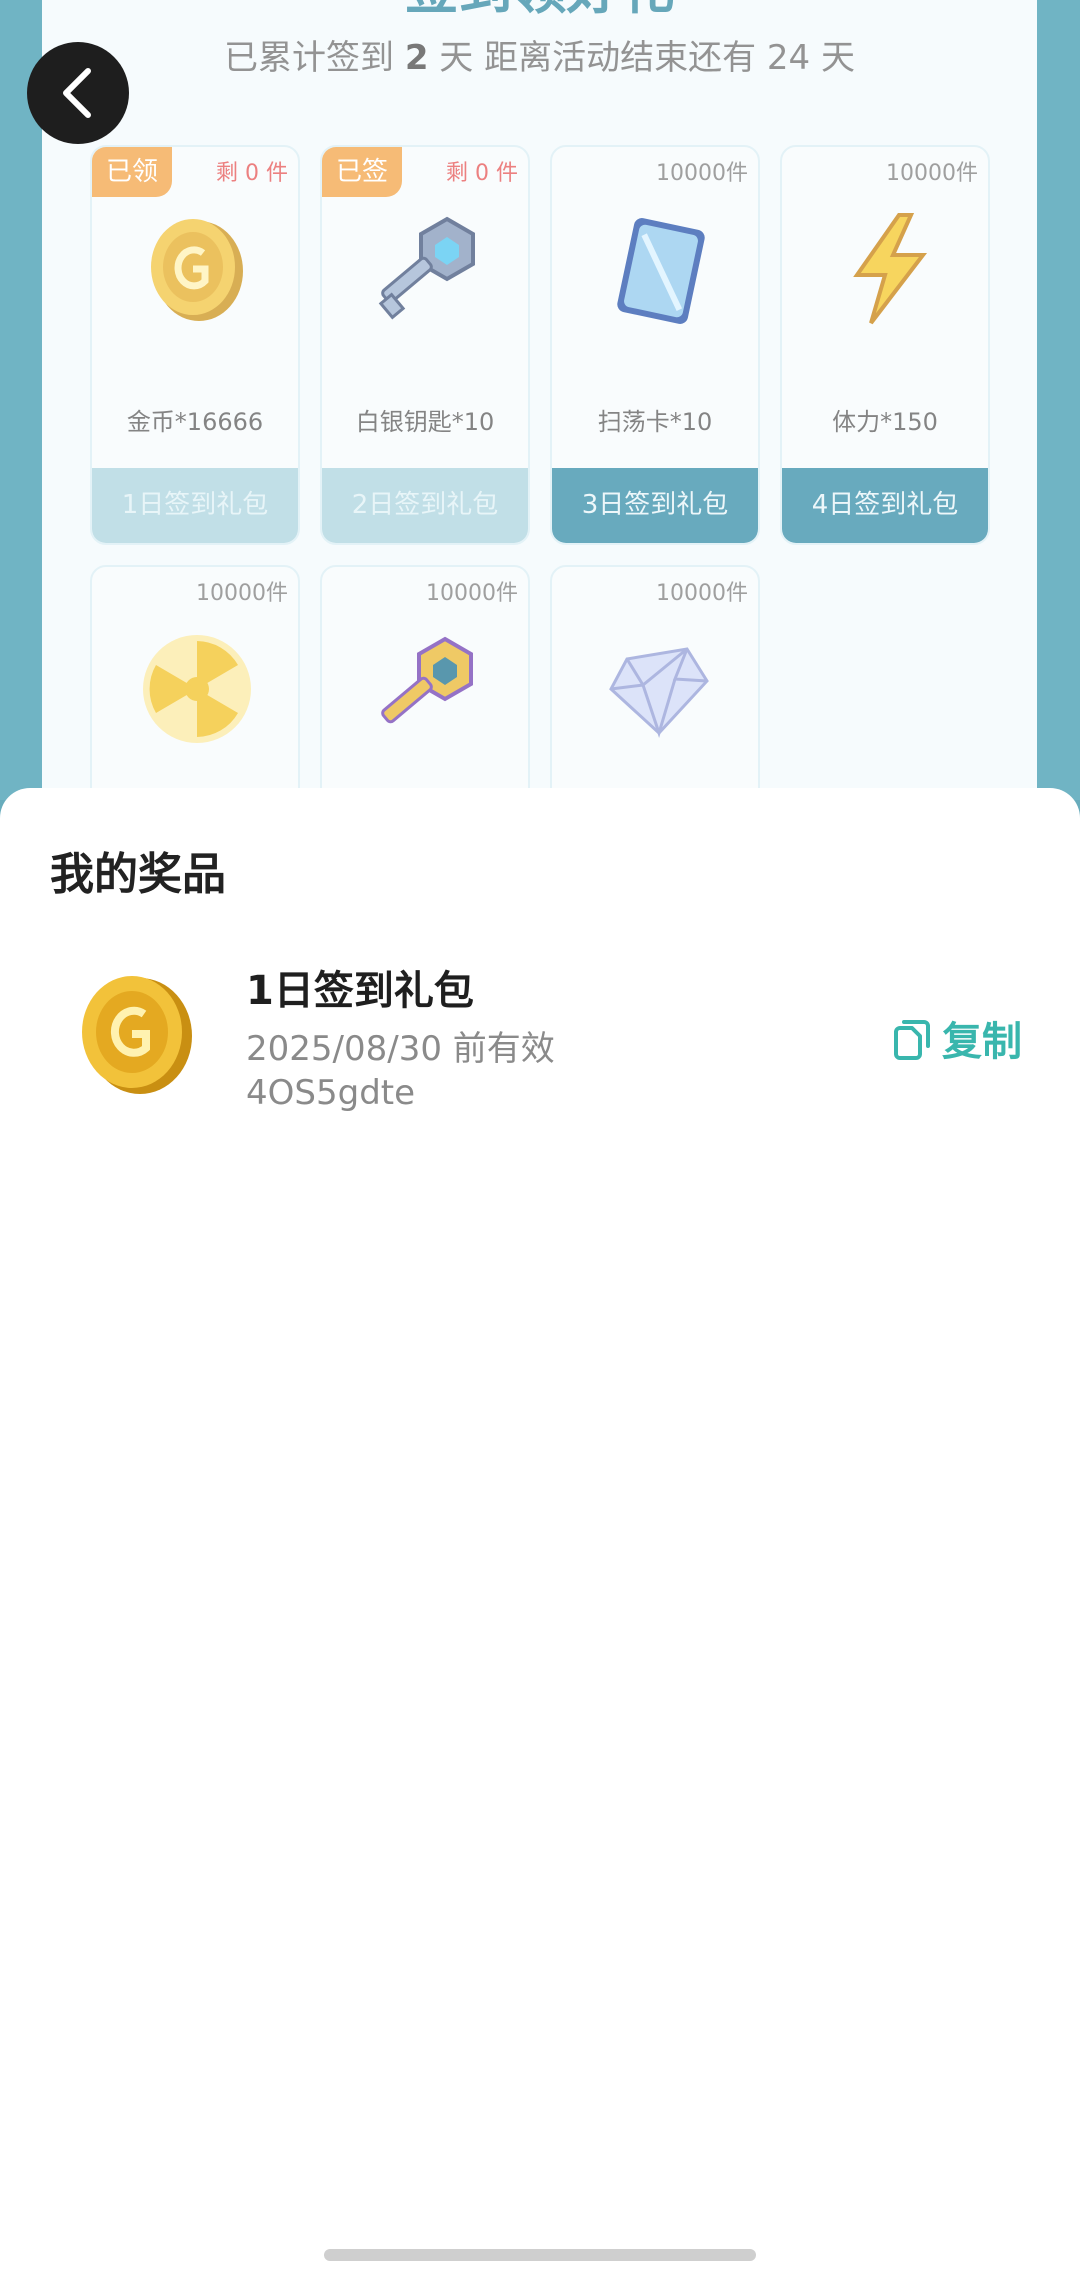  What do you see at coordinates (400, 1049) in the screenshot?
I see `prize-validity: 2025/08/30 前有效` at bounding box center [400, 1049].